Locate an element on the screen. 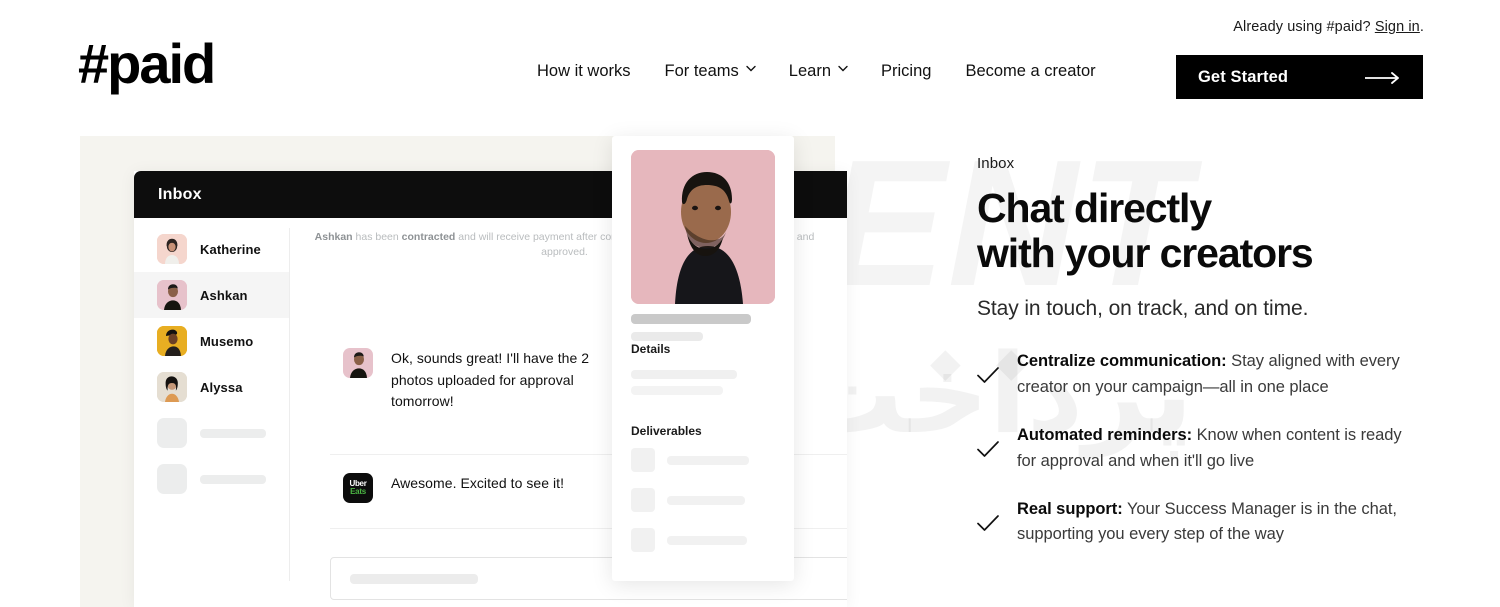 This screenshot has width=1500, height=607. list-item-label: Alyssa is located at coordinates (221, 387).